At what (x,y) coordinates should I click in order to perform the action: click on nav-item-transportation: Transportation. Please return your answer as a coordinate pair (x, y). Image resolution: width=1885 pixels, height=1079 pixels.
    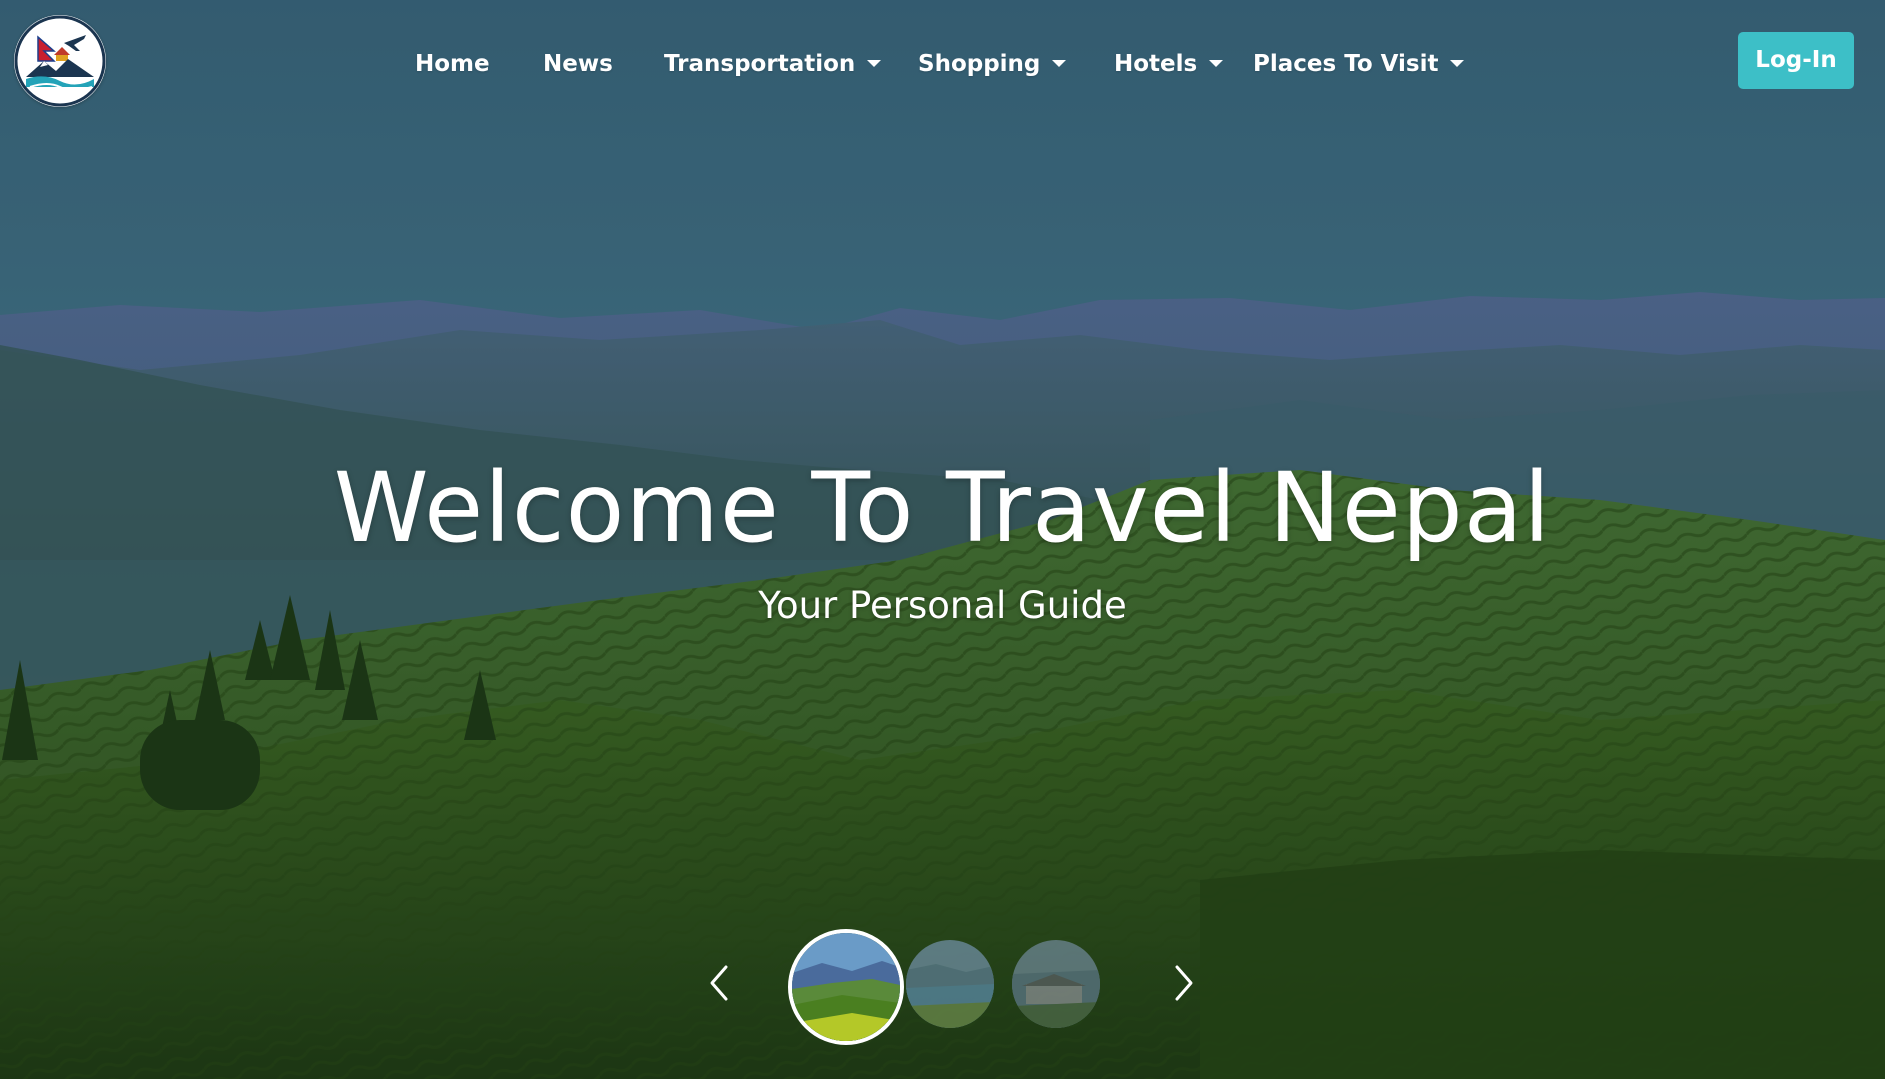
    Looking at the image, I should click on (773, 64).